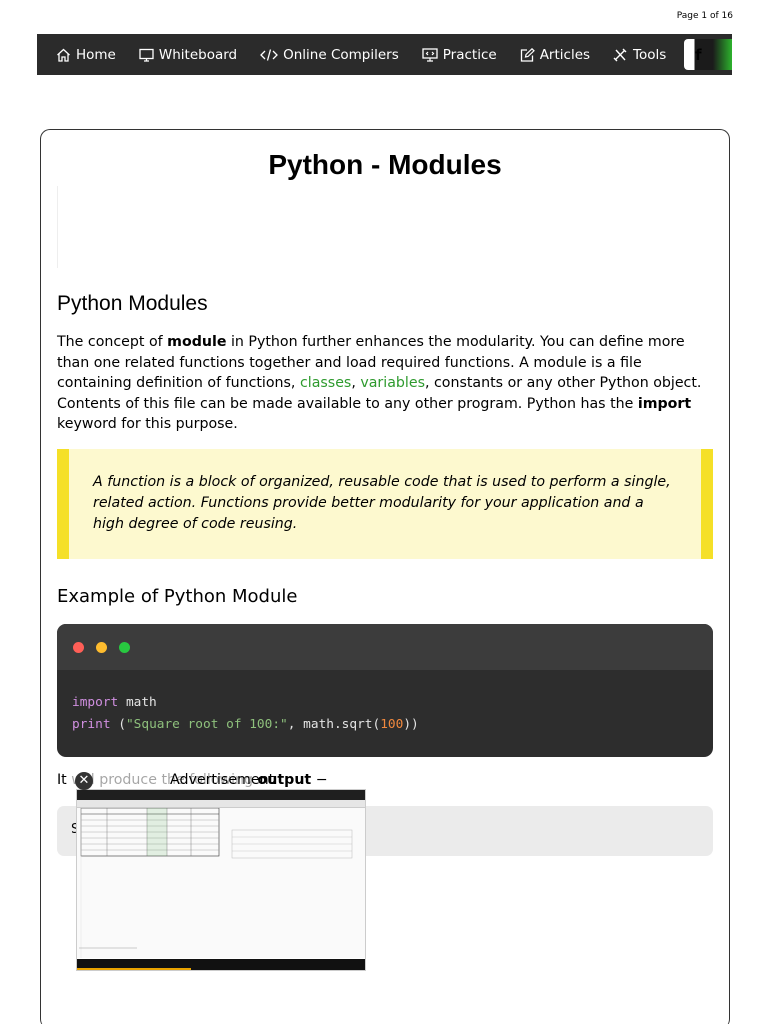  What do you see at coordinates (197, 342) in the screenshot?
I see `module-term: module` at bounding box center [197, 342].